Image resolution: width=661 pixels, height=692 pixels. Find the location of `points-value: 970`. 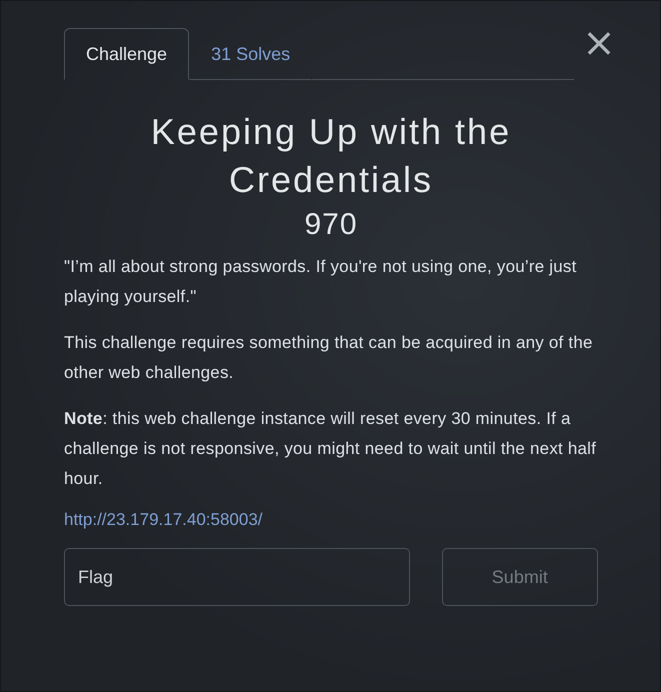

points-value: 970 is located at coordinates (331, 225).